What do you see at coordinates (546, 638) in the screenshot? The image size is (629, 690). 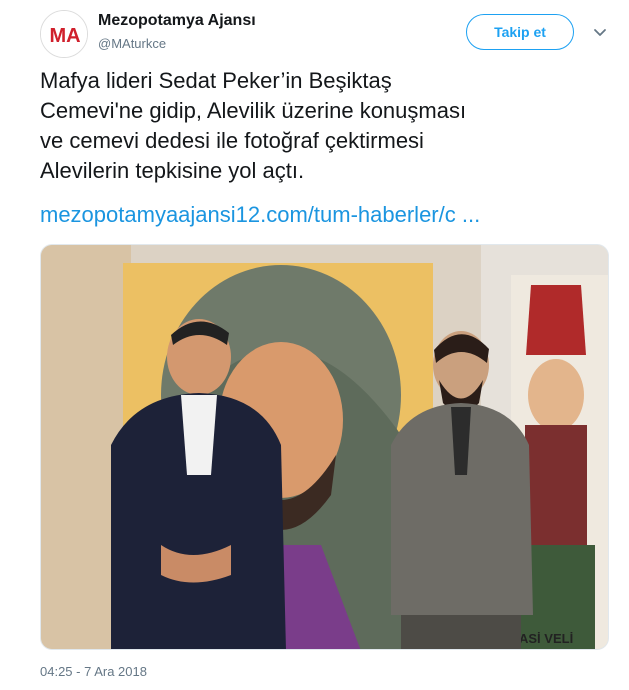 I see `banner-caption: ASİ VELİ` at bounding box center [546, 638].